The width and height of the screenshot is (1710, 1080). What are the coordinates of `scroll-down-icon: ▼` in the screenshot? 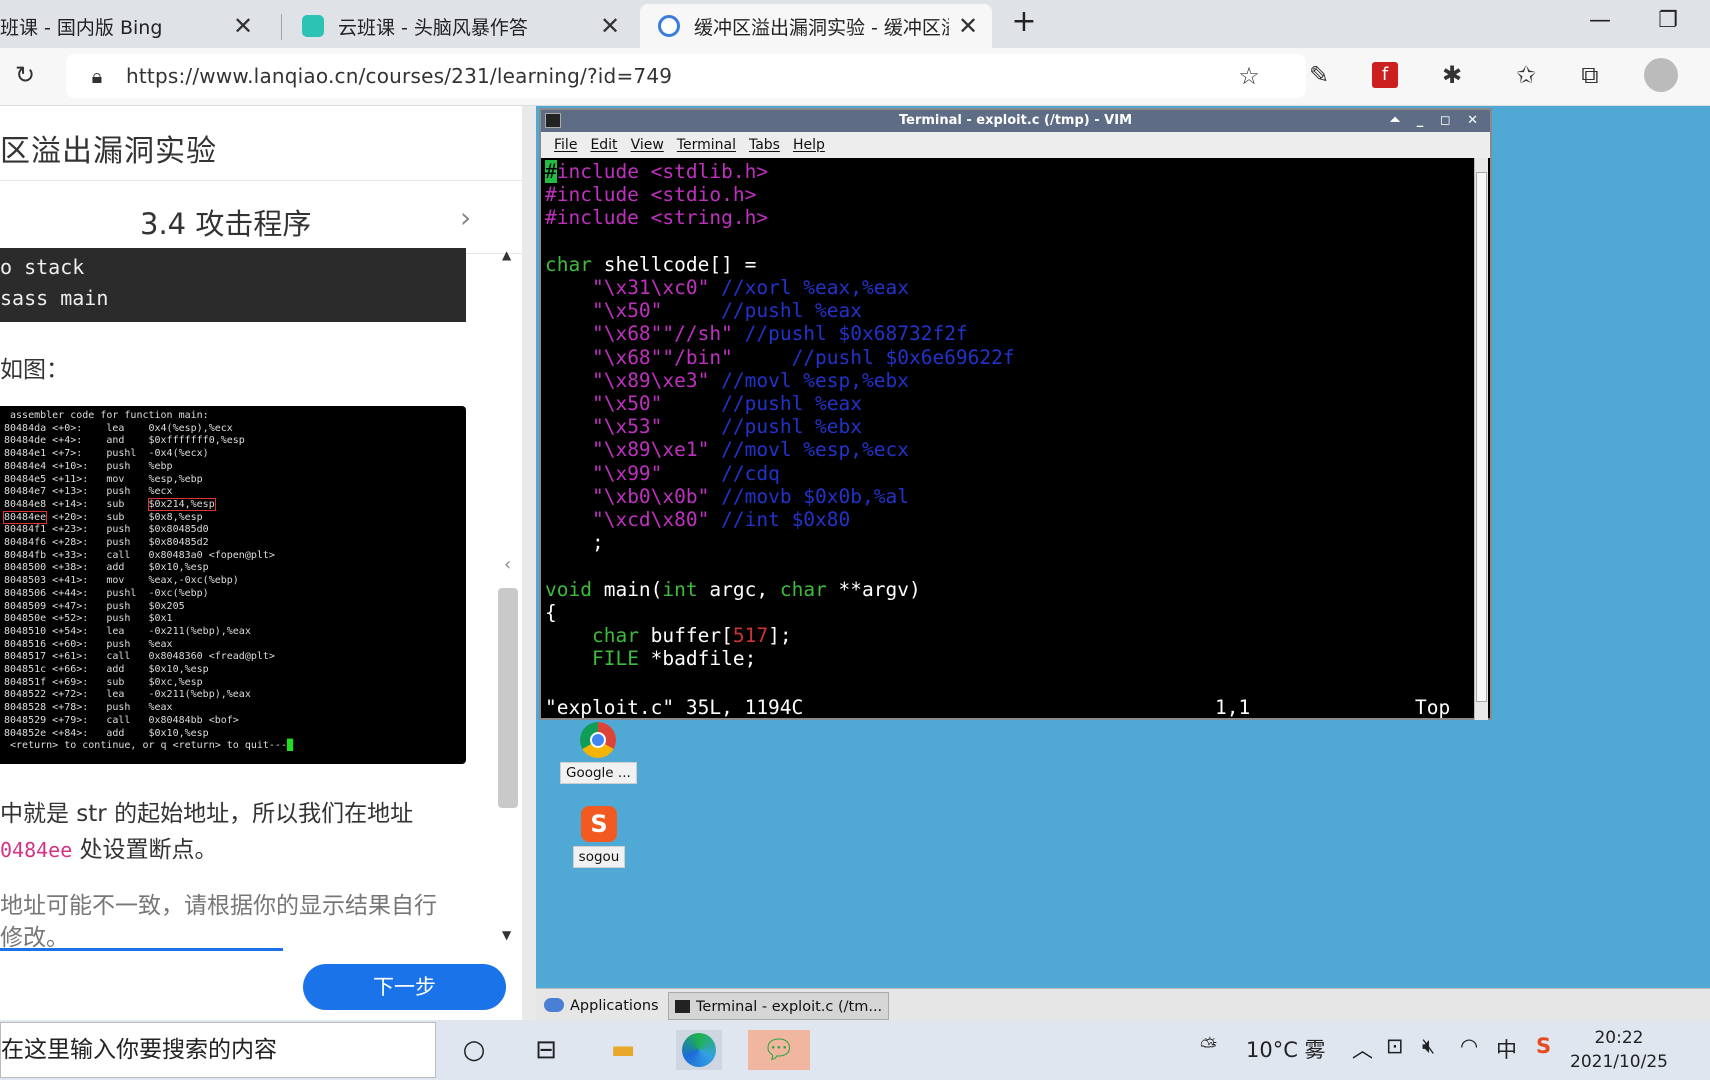 It's located at (506, 935).